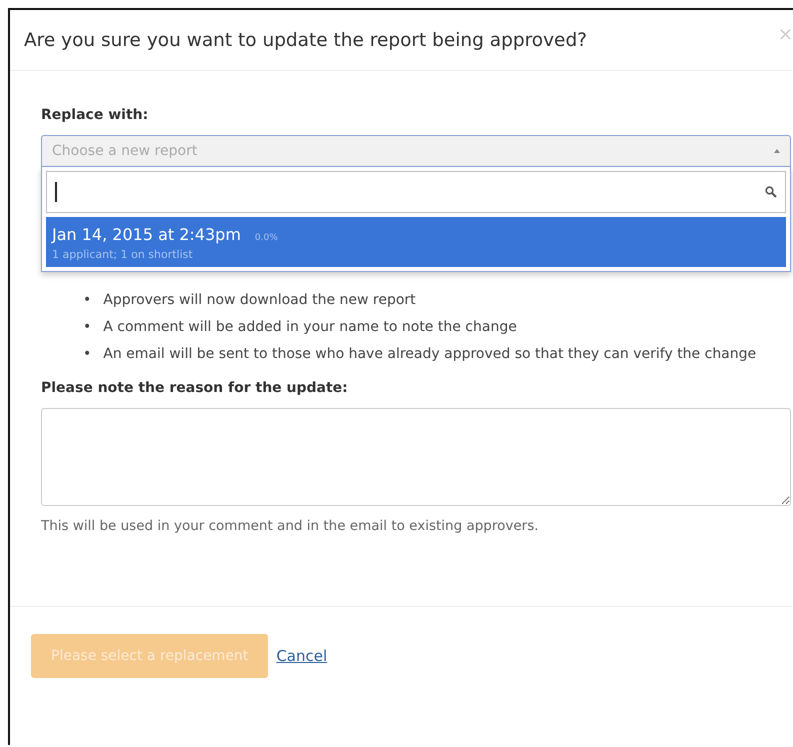 This screenshot has width=793, height=747. Describe the element at coordinates (416, 457) in the screenshot. I see `reason-field` at that location.